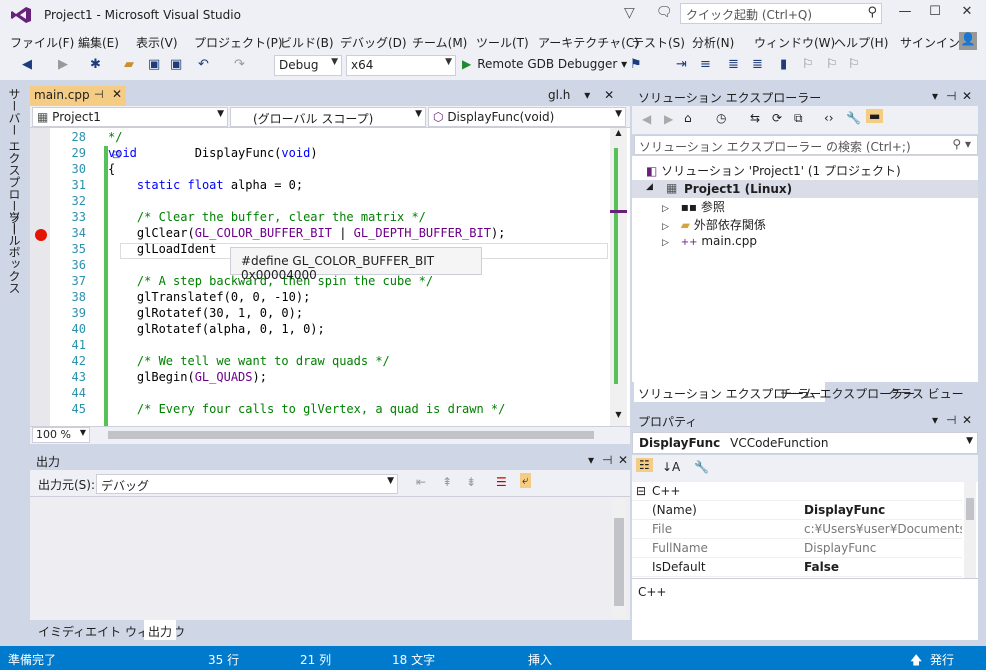  I want to click on output-text-area, so click(330, 558).